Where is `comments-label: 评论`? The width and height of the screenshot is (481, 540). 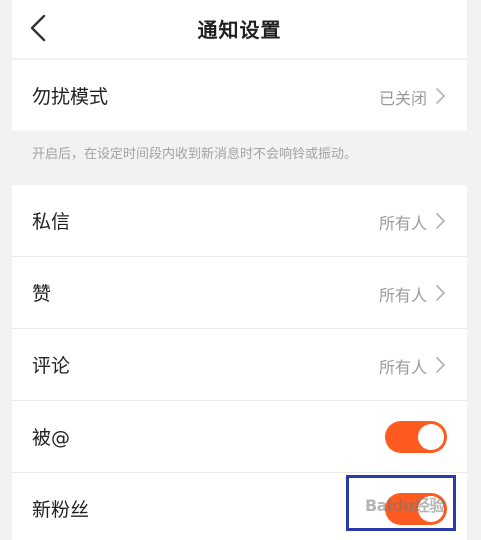
comments-label: 评论 is located at coordinates (51, 366).